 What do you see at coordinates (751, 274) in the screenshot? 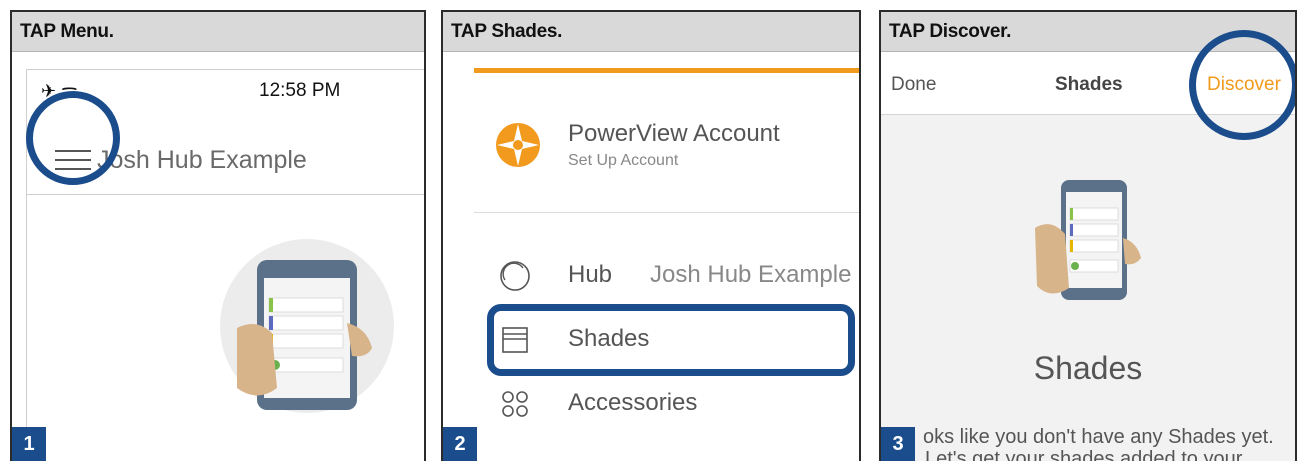
I see `hub-name-value: Josh Hub Example` at bounding box center [751, 274].